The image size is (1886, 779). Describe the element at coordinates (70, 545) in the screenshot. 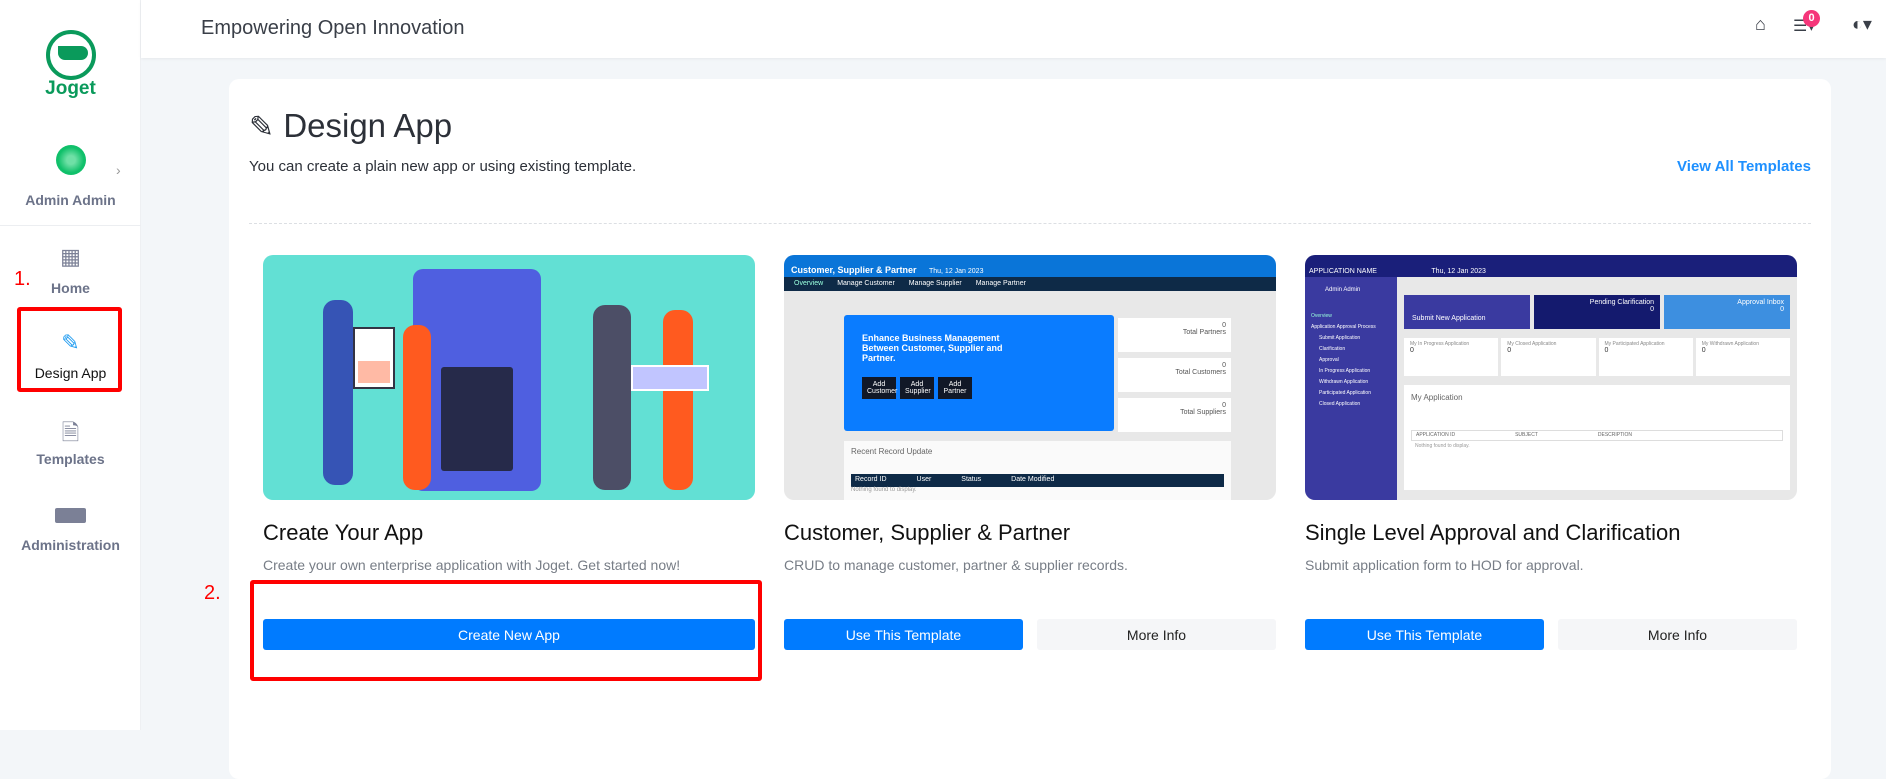

I see `sidebar-item-label: Administration` at that location.